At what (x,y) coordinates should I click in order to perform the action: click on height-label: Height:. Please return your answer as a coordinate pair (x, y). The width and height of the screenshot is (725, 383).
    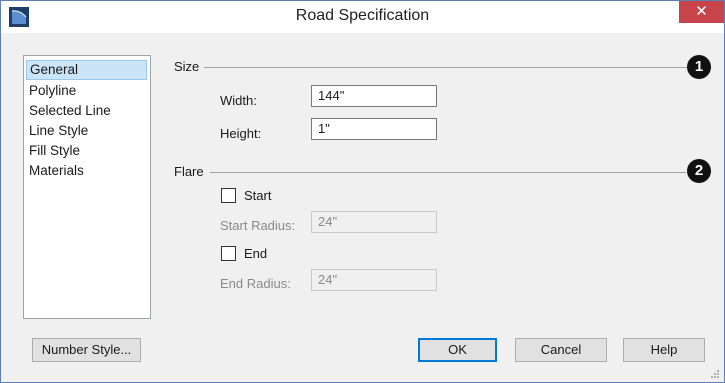
    Looking at the image, I should click on (241, 133).